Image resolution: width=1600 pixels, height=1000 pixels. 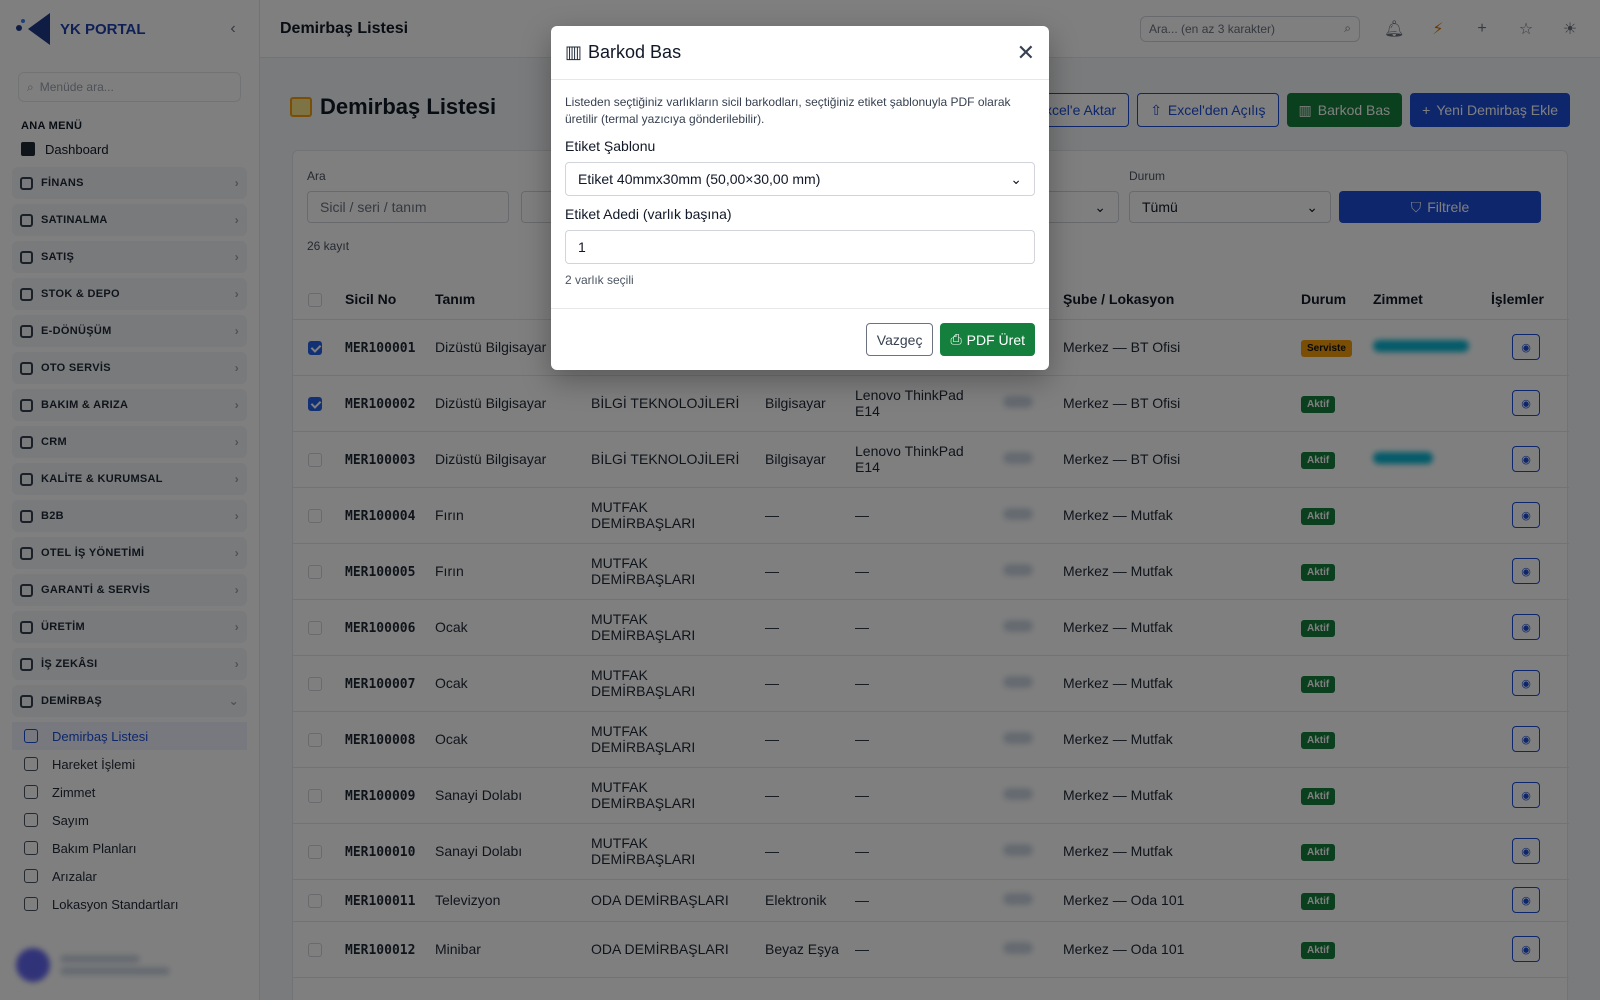 I want to click on modal-title: Barkod Bas, so click(x=635, y=52).